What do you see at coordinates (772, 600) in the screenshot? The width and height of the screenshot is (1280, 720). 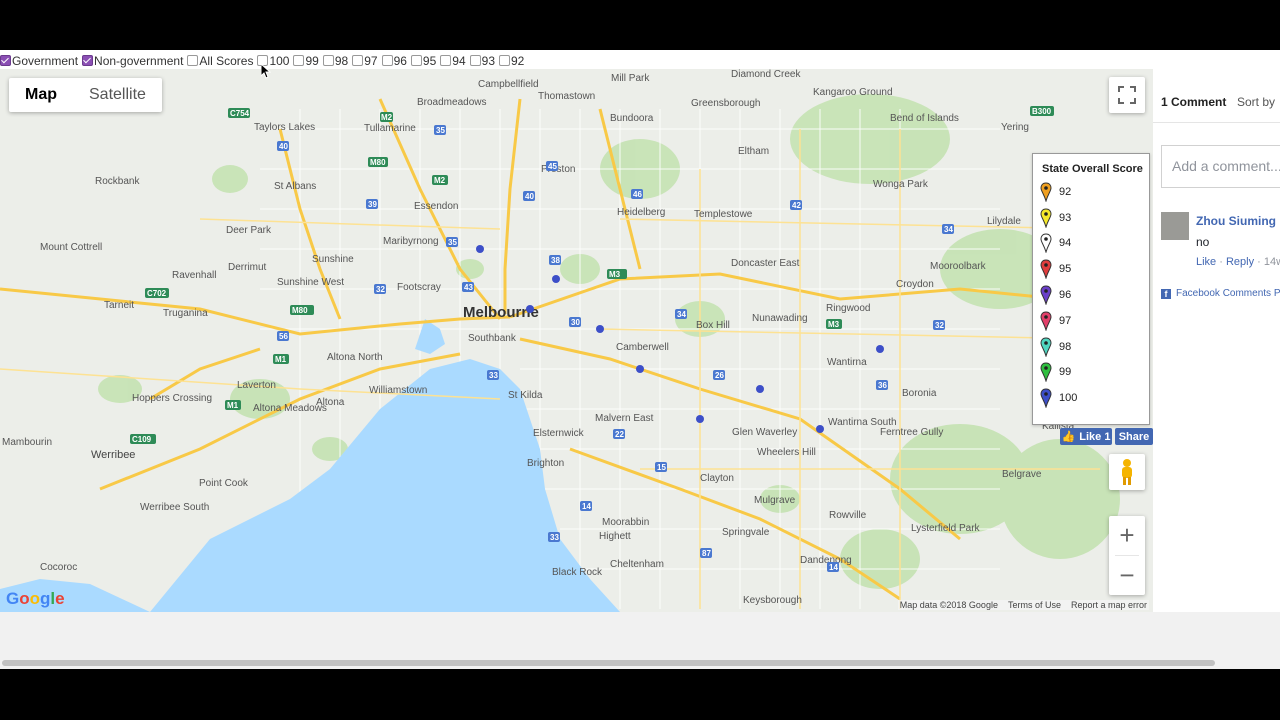 I see `place-label: Keysborough` at bounding box center [772, 600].